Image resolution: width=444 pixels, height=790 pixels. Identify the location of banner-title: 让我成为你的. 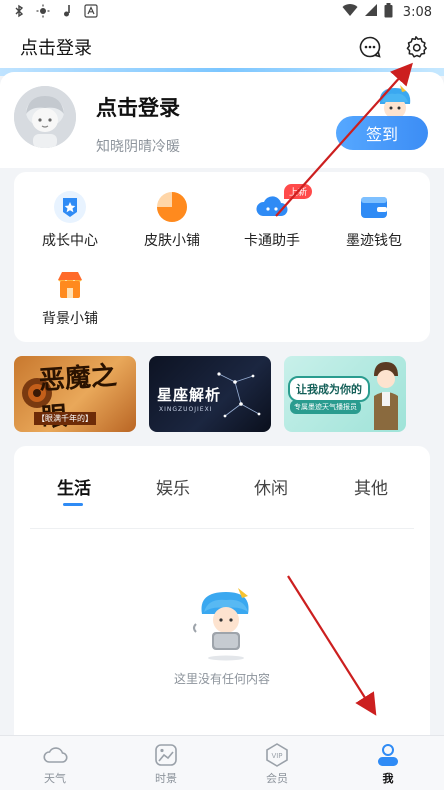
(329, 389).